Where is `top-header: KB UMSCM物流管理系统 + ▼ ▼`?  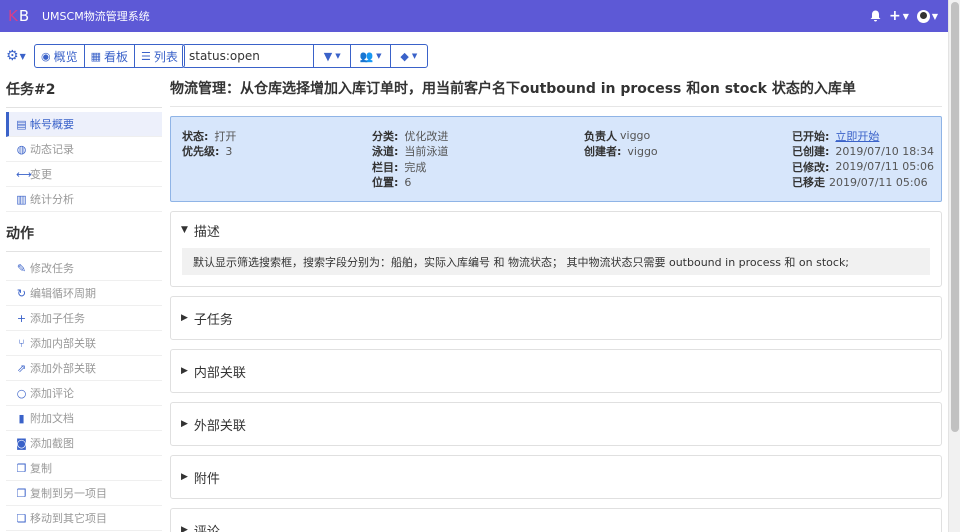
top-header: KB UMSCM物流管理系统 + ▼ ▼ is located at coordinates (474, 16).